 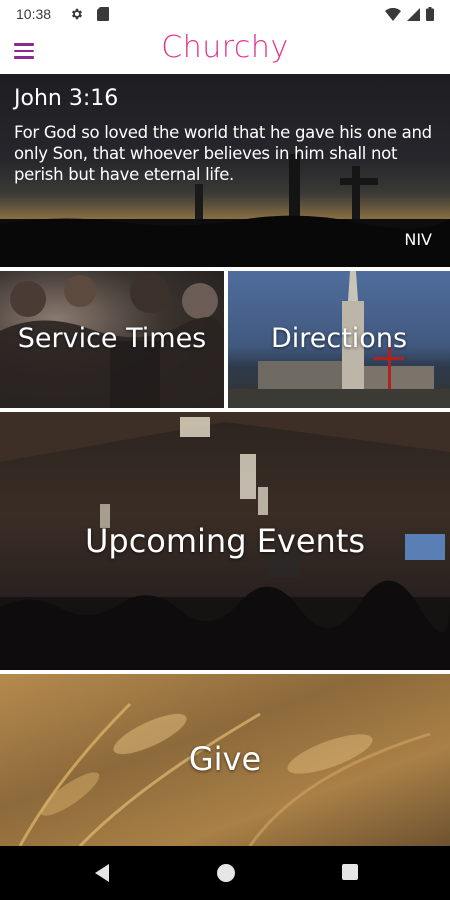 I want to click on service-times-tile: Service Times, so click(x=112, y=339).